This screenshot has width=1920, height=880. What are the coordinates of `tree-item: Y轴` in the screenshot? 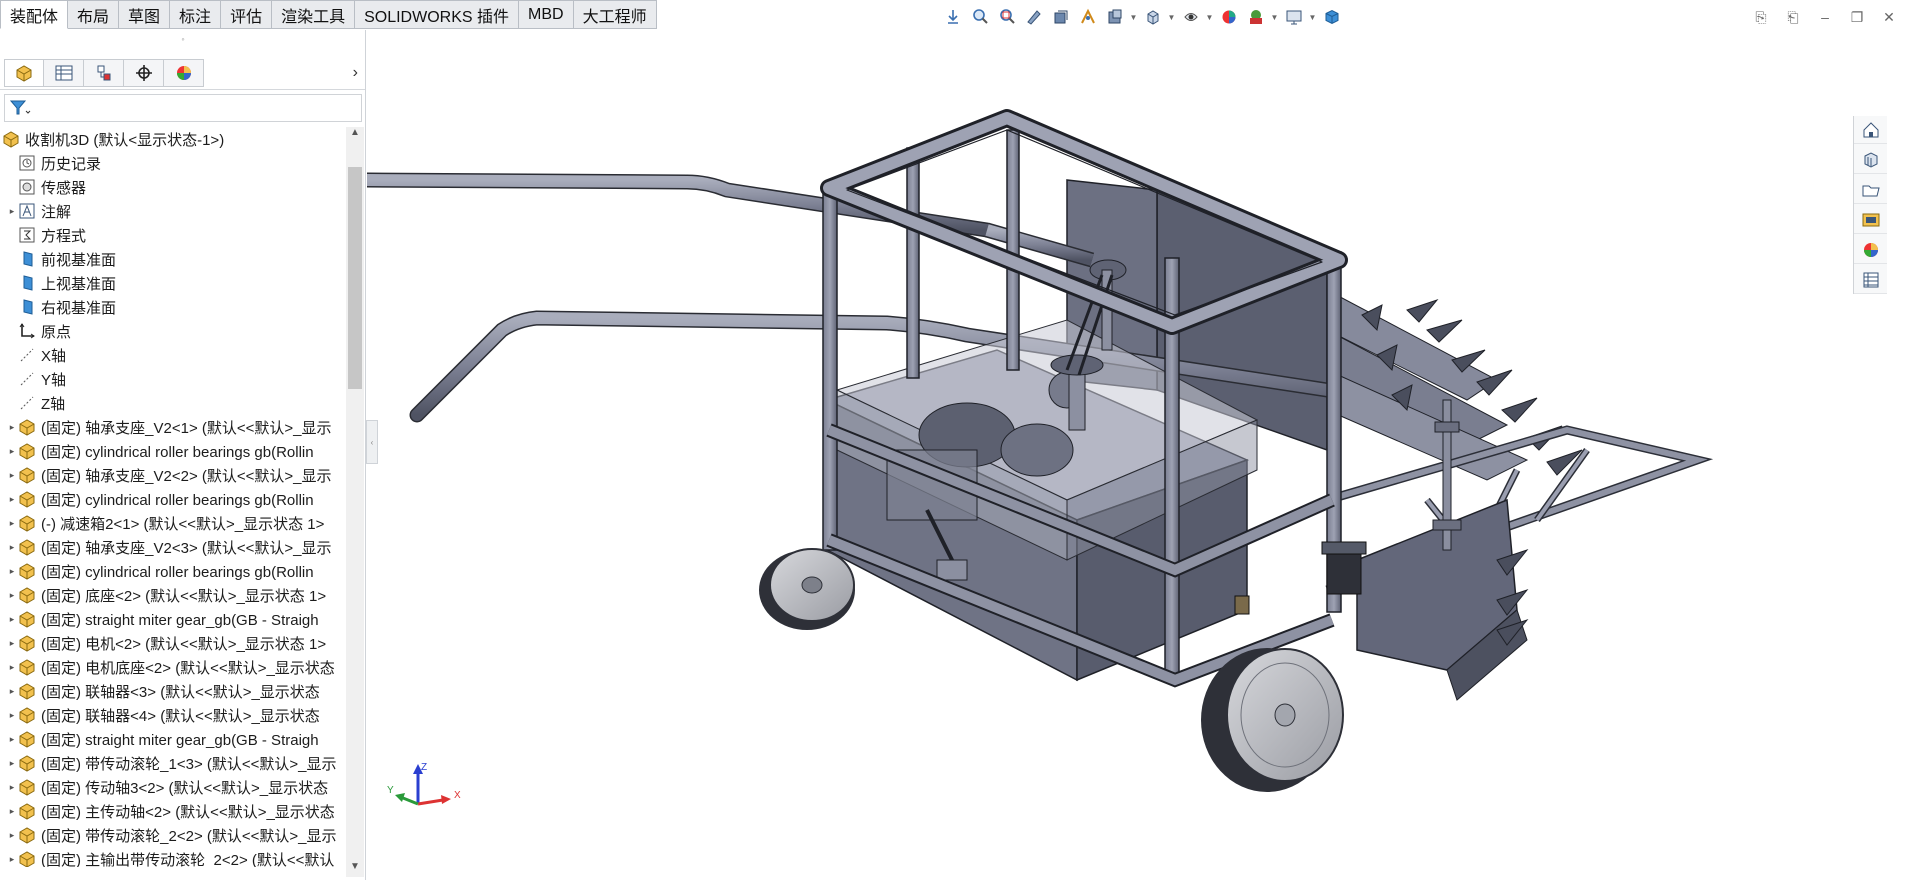 It's located at (173, 379).